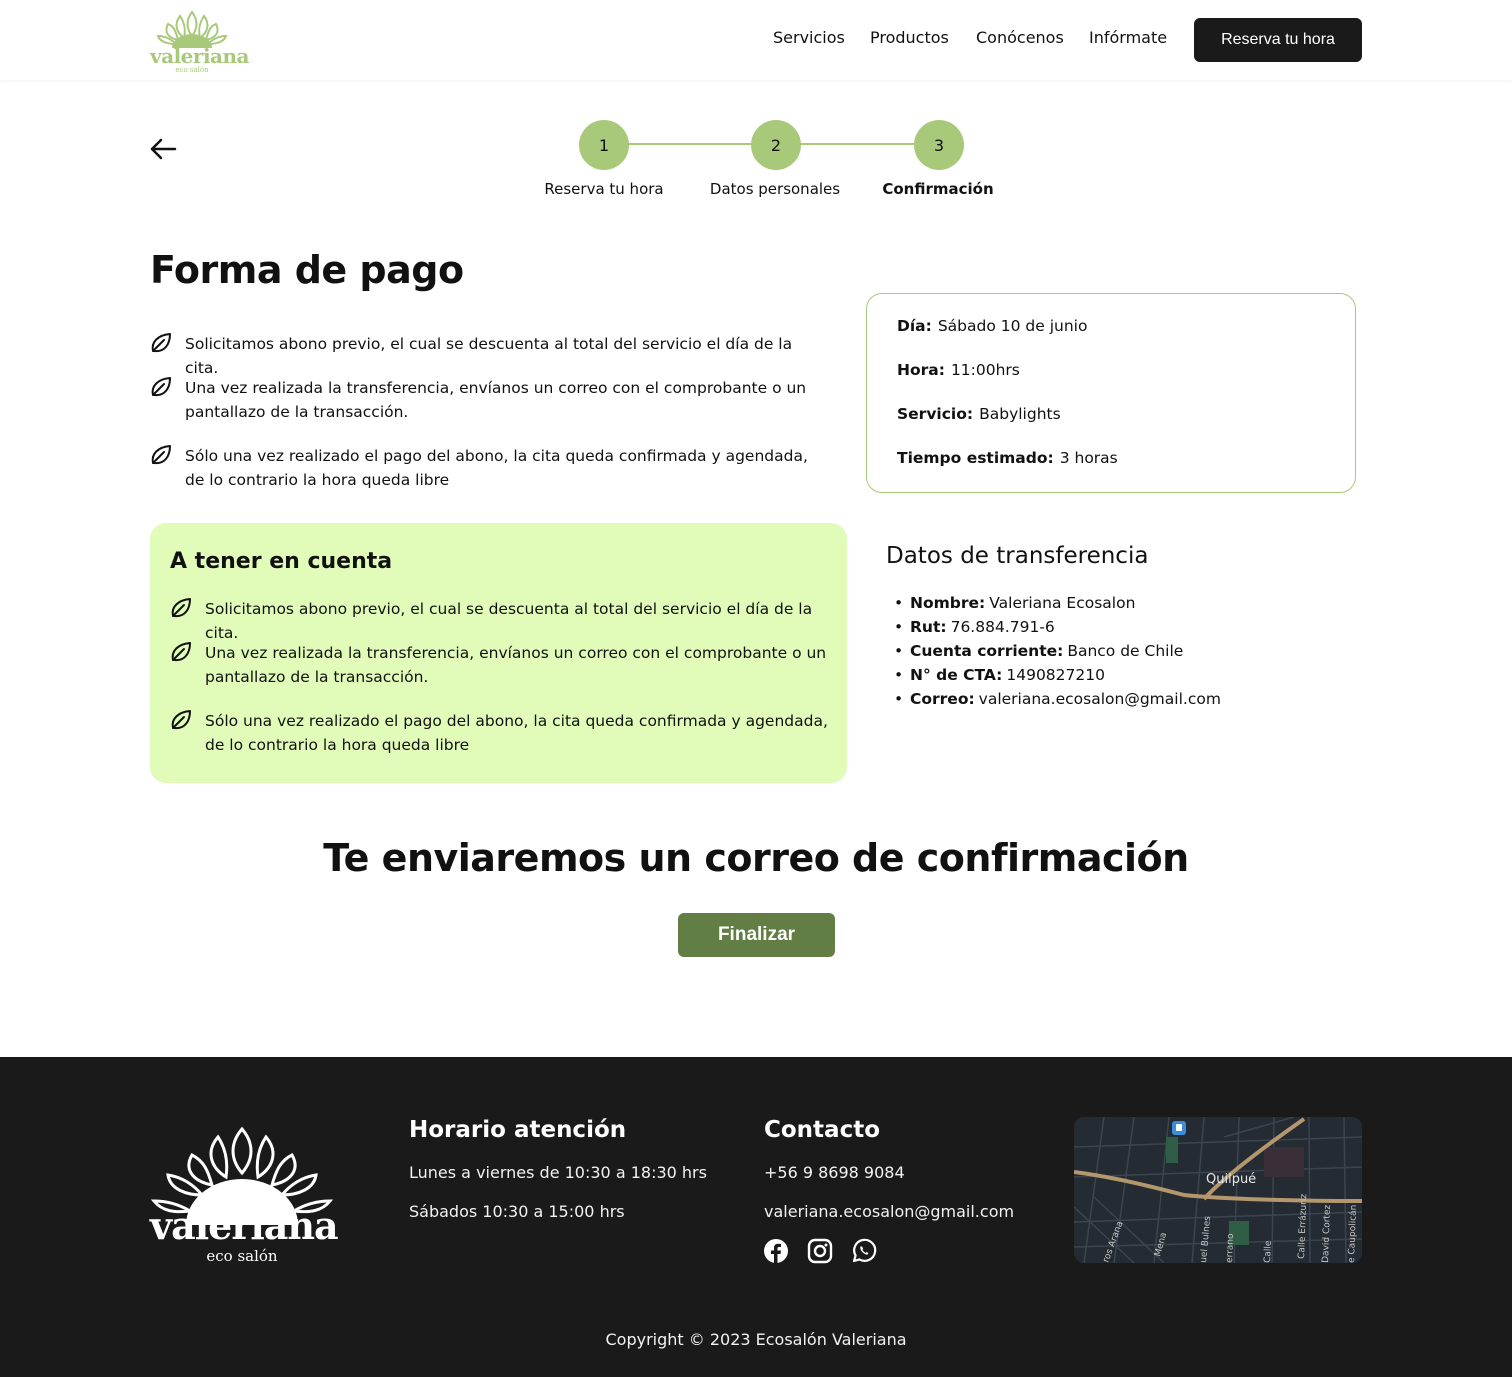 The image size is (1512, 1377). I want to click on transfer-row: Correo:valeriana.ecosalon@gmail.com, so click(1053, 699).